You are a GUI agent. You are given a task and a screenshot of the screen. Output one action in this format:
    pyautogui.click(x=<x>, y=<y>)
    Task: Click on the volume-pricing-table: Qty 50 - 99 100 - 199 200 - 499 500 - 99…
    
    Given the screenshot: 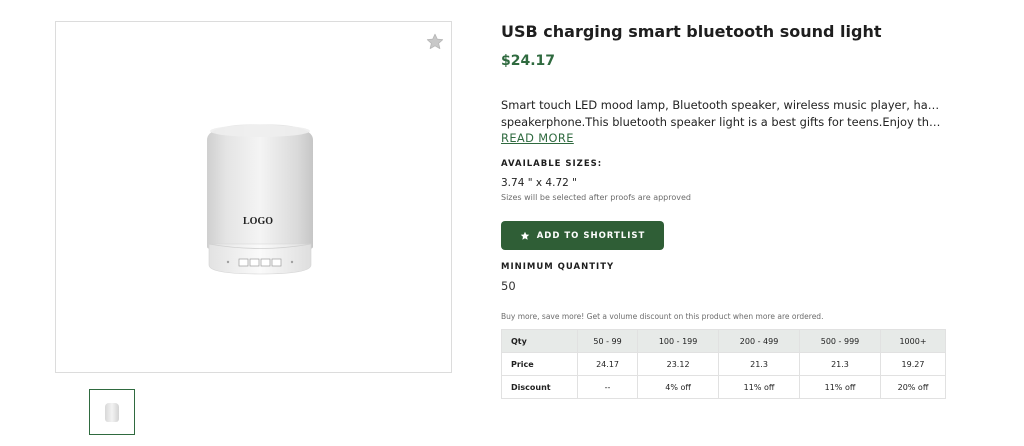 What is the action you would take?
    pyautogui.click(x=724, y=364)
    